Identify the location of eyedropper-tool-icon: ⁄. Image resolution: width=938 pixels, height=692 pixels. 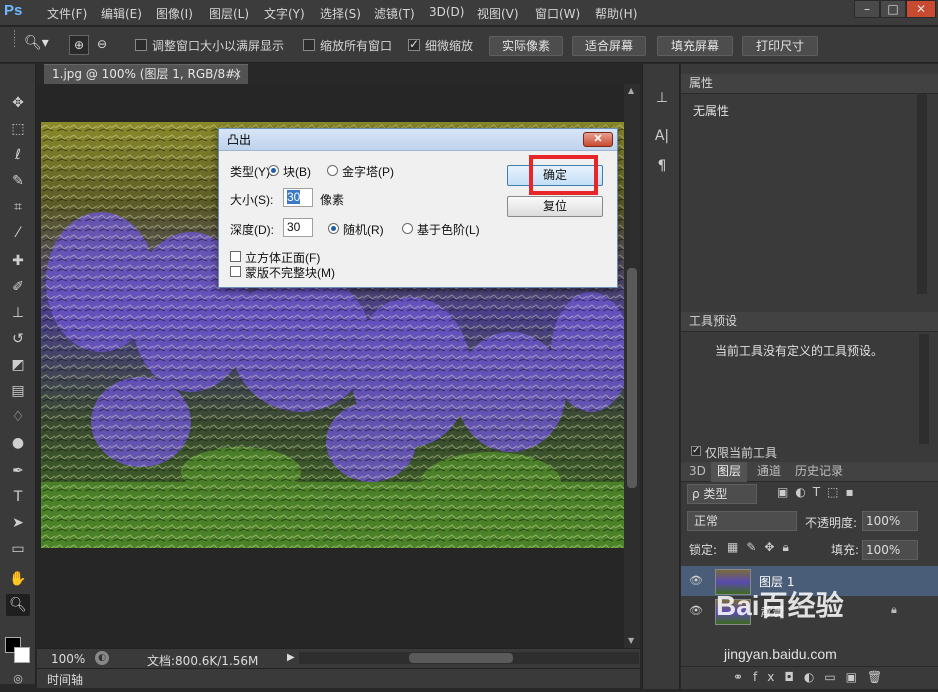
(18, 233).